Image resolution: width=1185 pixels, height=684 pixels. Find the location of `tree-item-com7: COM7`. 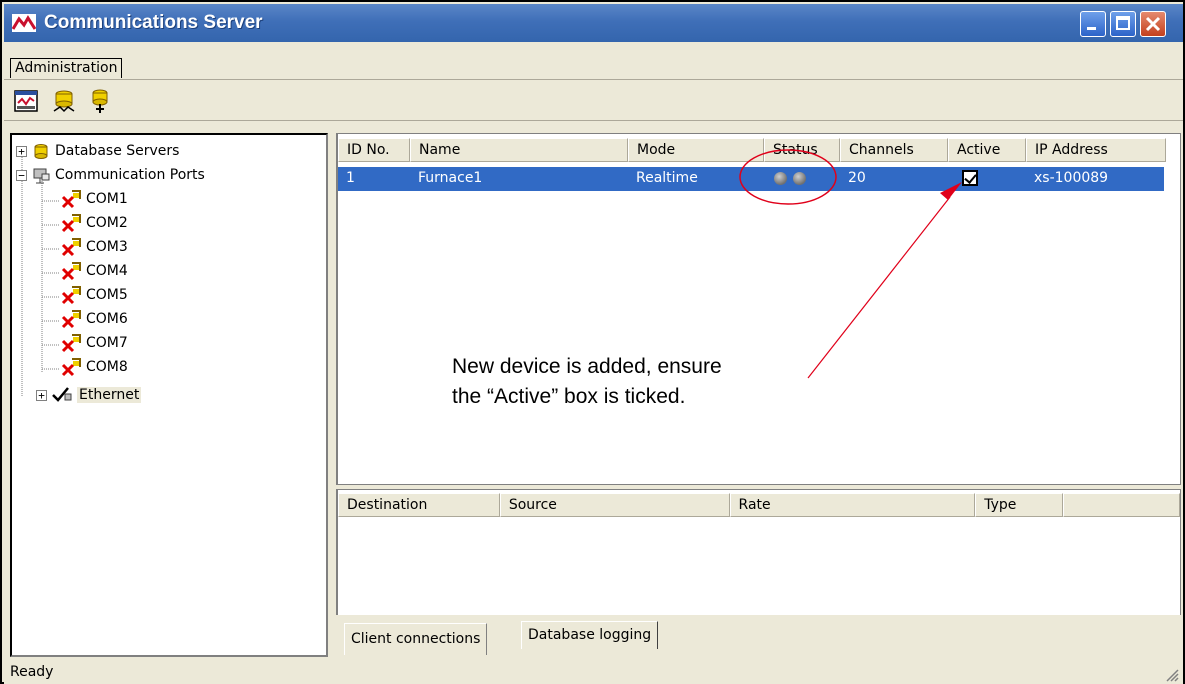

tree-item-com7: COM7 is located at coordinates (94, 343).